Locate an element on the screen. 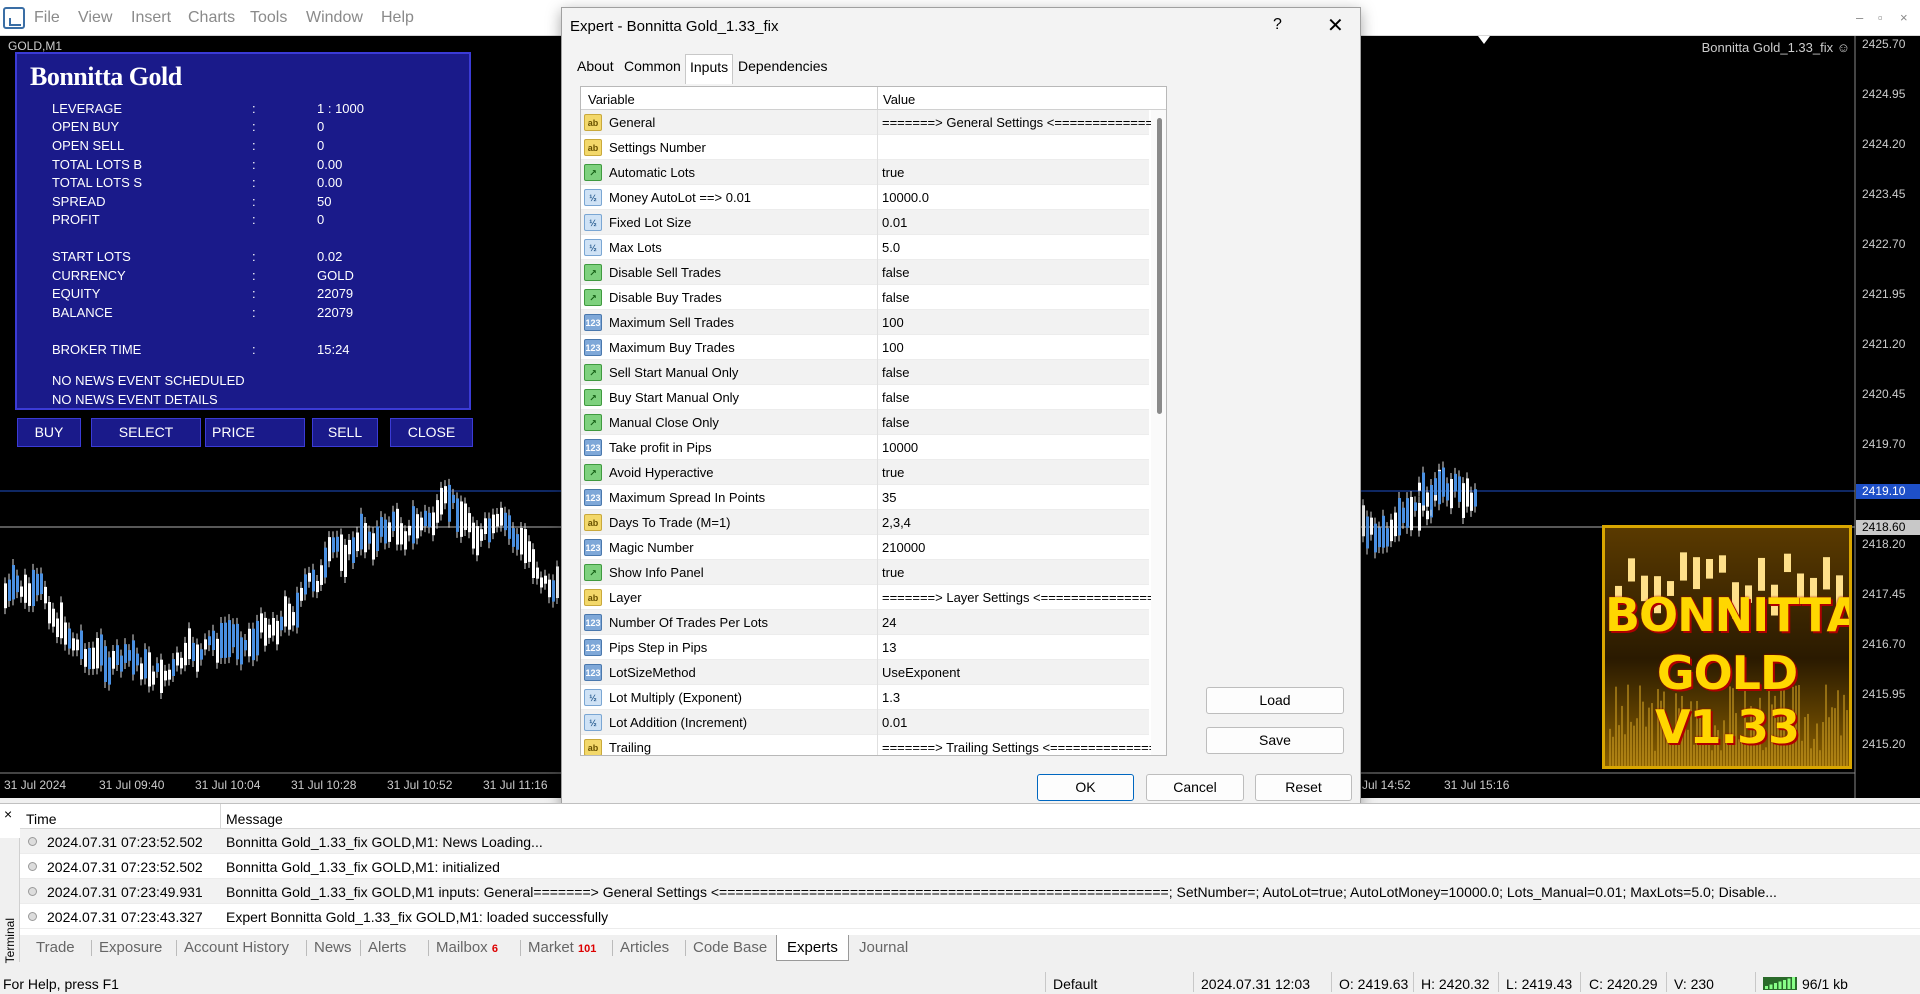 This screenshot has height=994, width=1920. input-row: 123 Take profit in Pips 10000 is located at coordinates (865, 447).